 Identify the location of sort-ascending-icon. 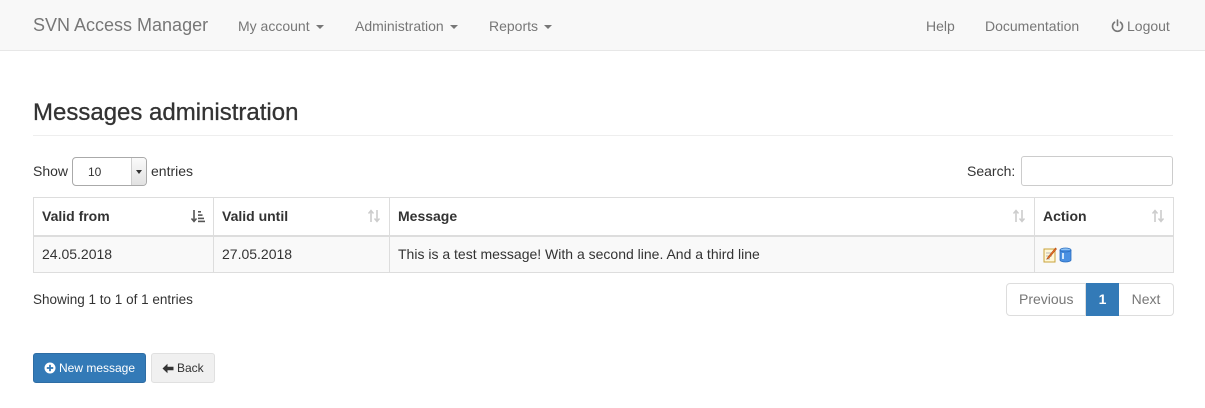
(198, 216).